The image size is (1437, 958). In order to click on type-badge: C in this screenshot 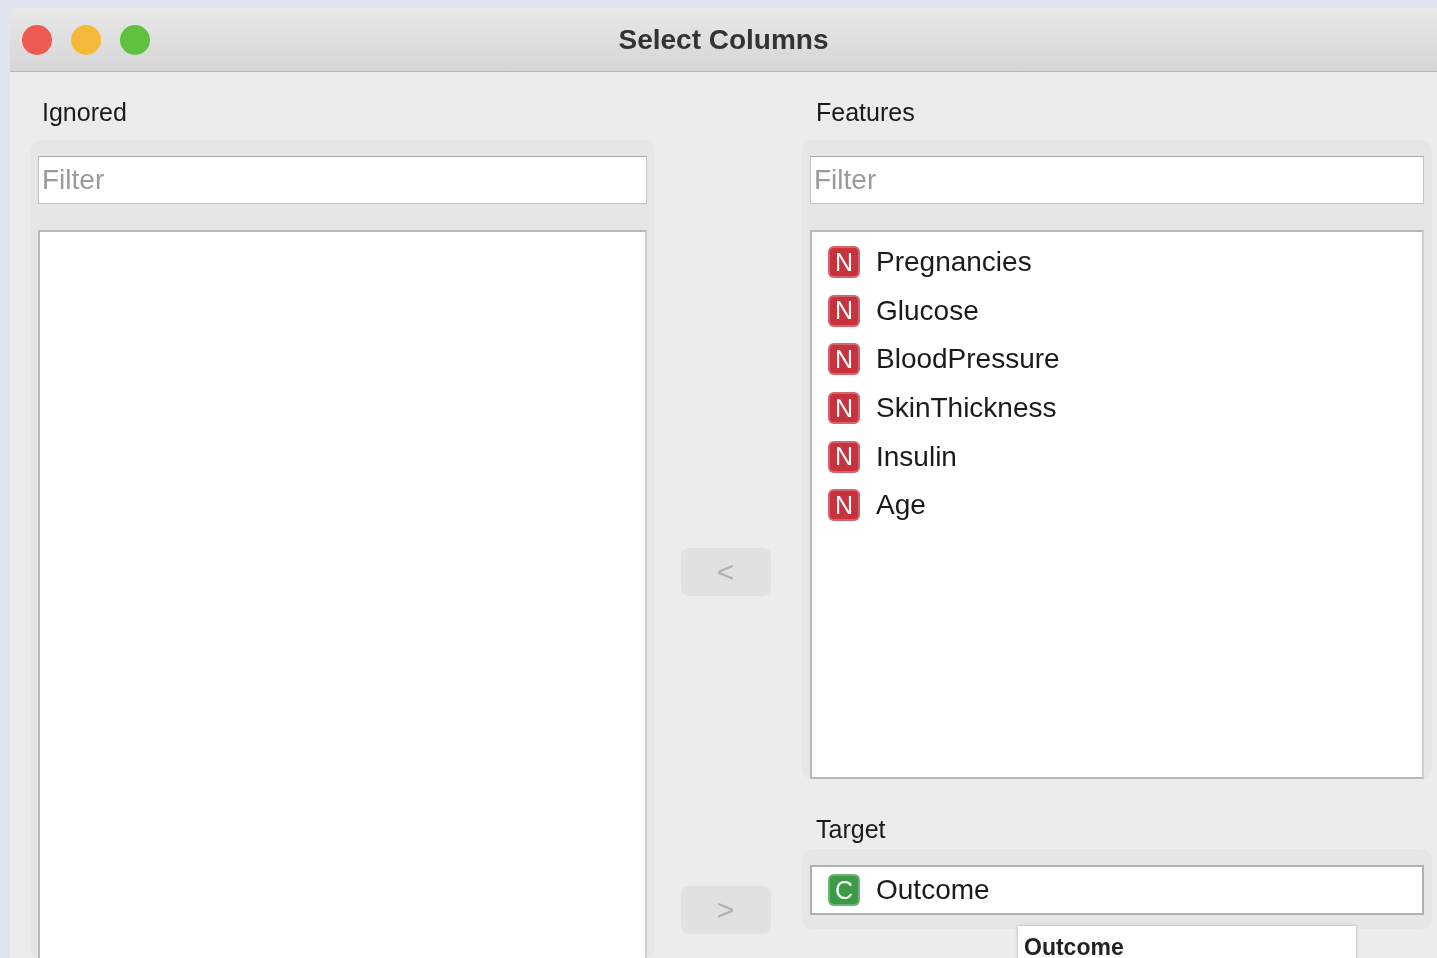, I will do `click(844, 890)`.